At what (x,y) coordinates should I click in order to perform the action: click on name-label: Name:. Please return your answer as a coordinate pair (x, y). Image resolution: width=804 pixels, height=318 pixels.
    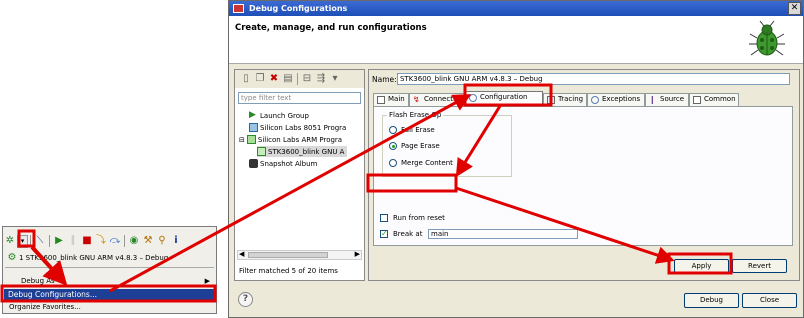
    Looking at the image, I should click on (384, 79).